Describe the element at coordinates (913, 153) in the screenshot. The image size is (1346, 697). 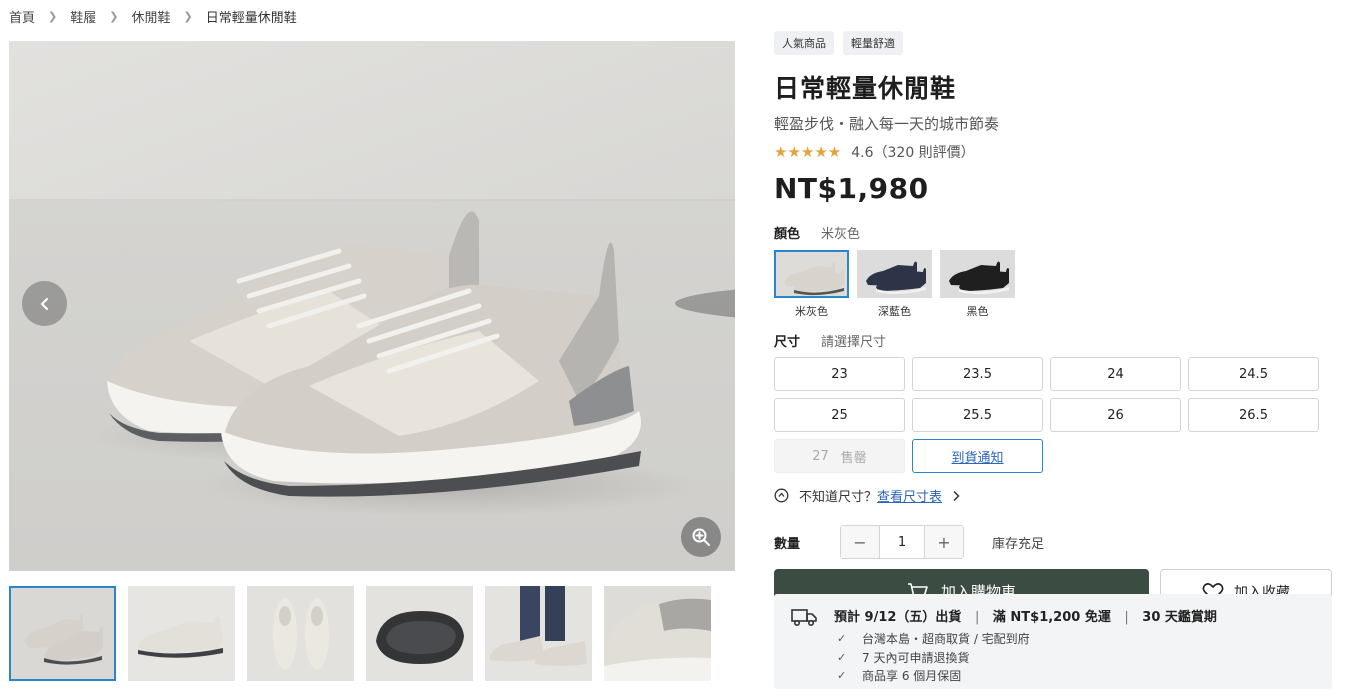
I see `rating-text: 4.6（320 則評價）` at that location.